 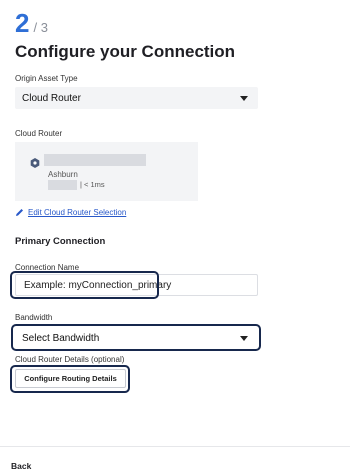 I want to click on routing-button-focus-ring, so click(x=70, y=379).